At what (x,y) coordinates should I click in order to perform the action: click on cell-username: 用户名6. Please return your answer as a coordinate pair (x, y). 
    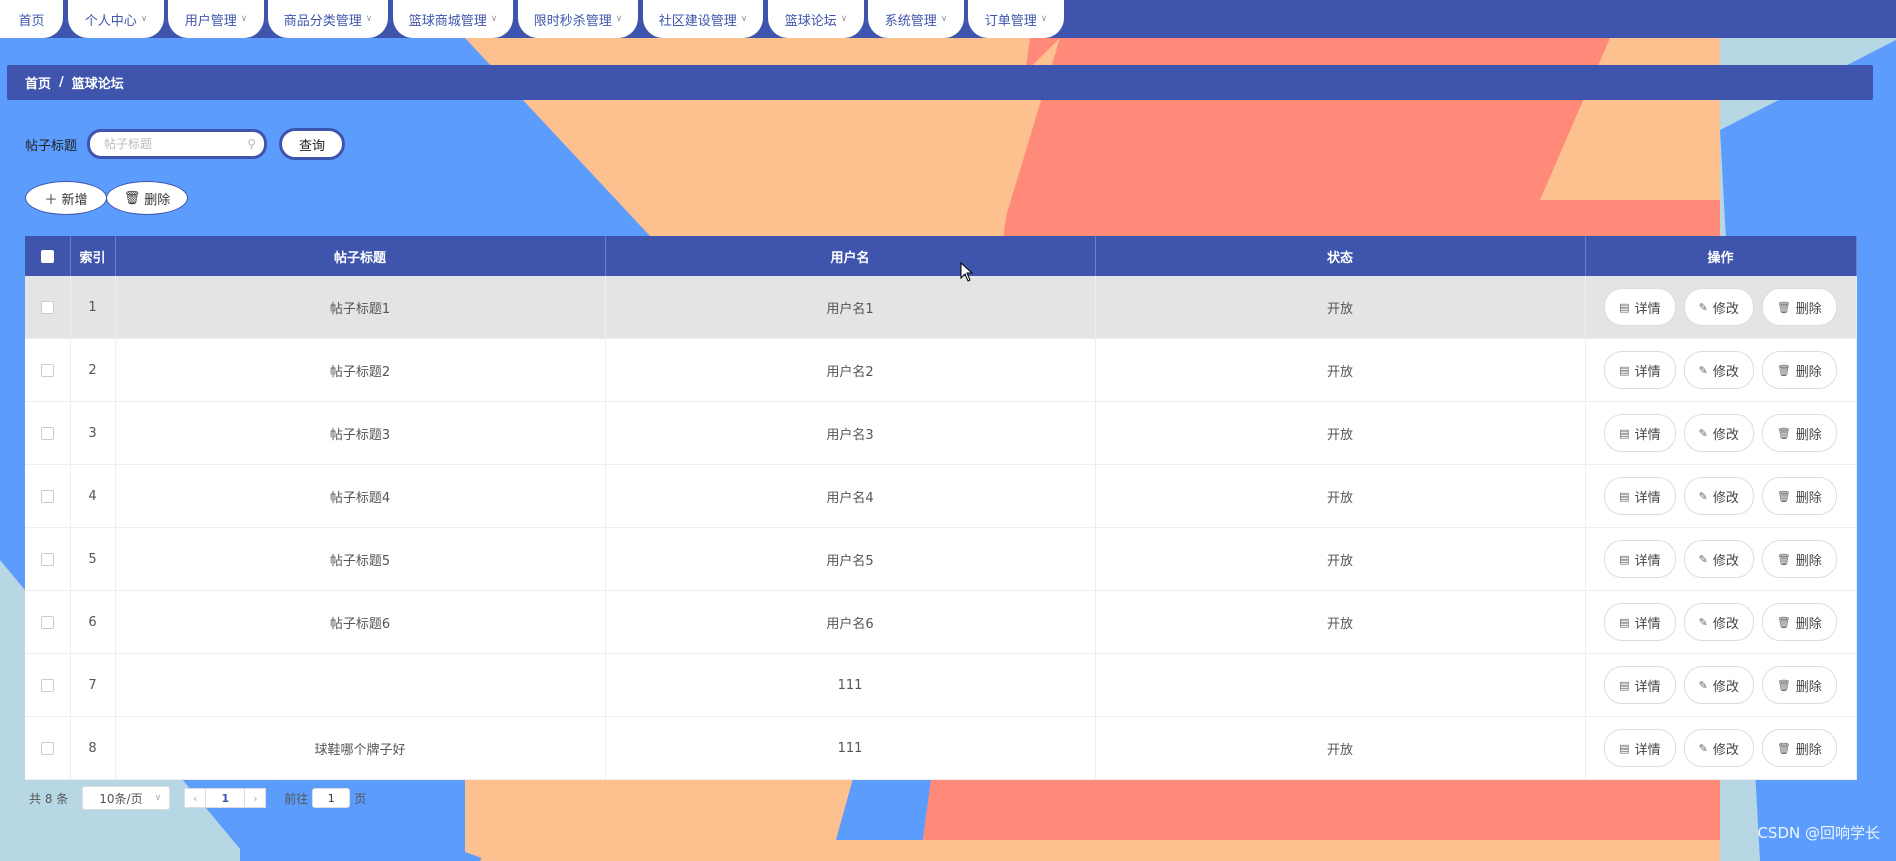
    Looking at the image, I should click on (850, 622).